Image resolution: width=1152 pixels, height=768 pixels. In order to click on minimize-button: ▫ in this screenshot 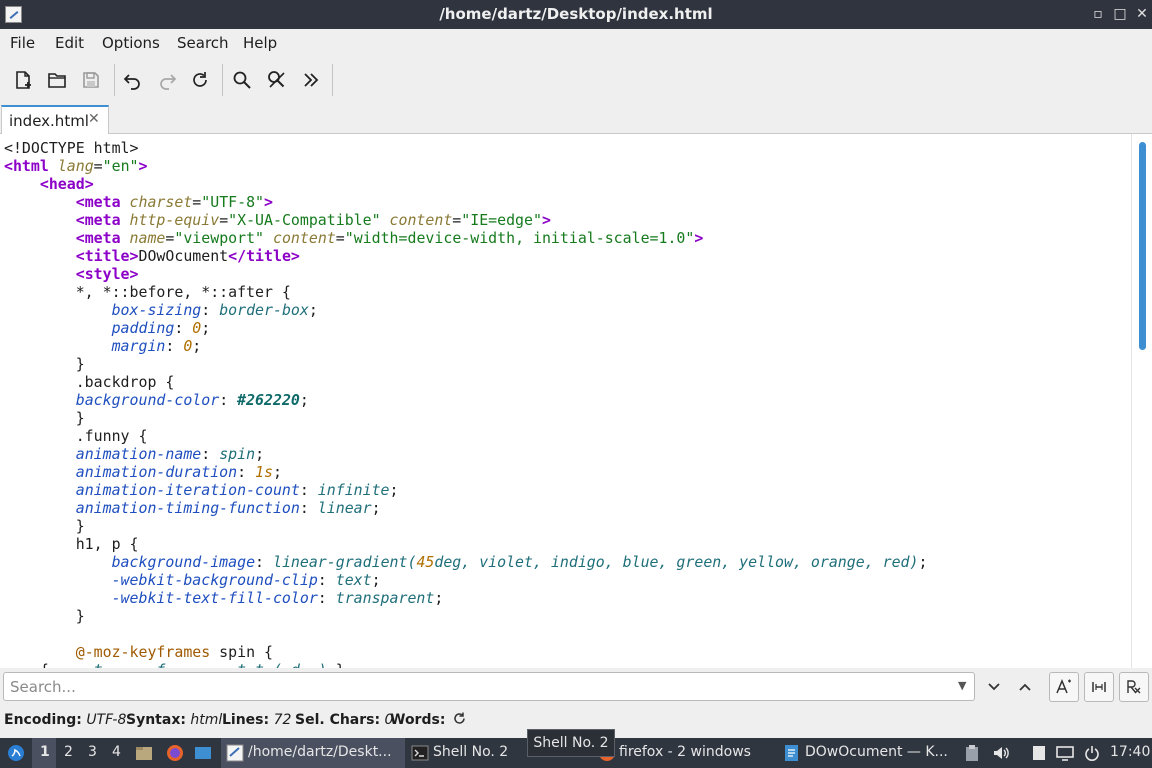, I will do `click(1098, 14)`.